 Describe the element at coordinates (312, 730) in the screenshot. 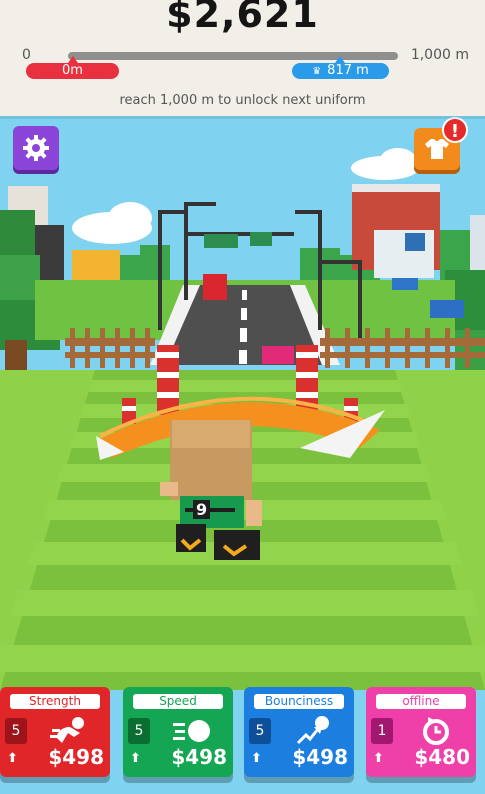

I see `bounce-icon` at that location.